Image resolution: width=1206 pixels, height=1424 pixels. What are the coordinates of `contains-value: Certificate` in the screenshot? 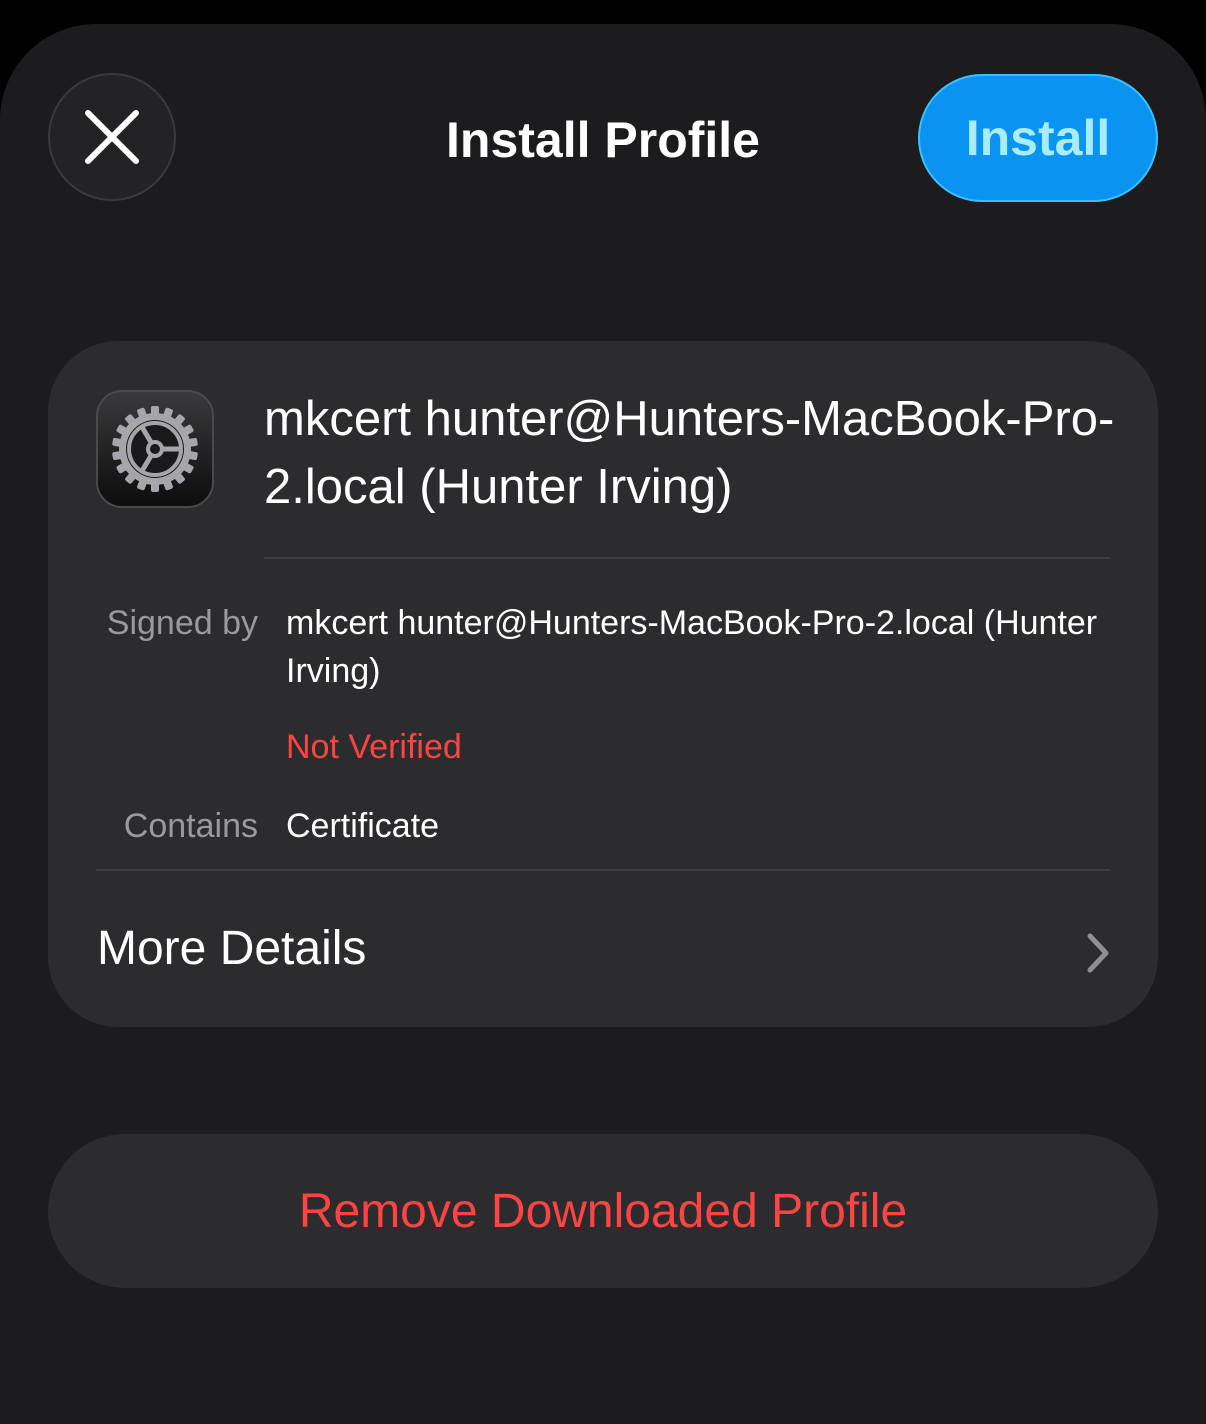 It's located at (363, 826).